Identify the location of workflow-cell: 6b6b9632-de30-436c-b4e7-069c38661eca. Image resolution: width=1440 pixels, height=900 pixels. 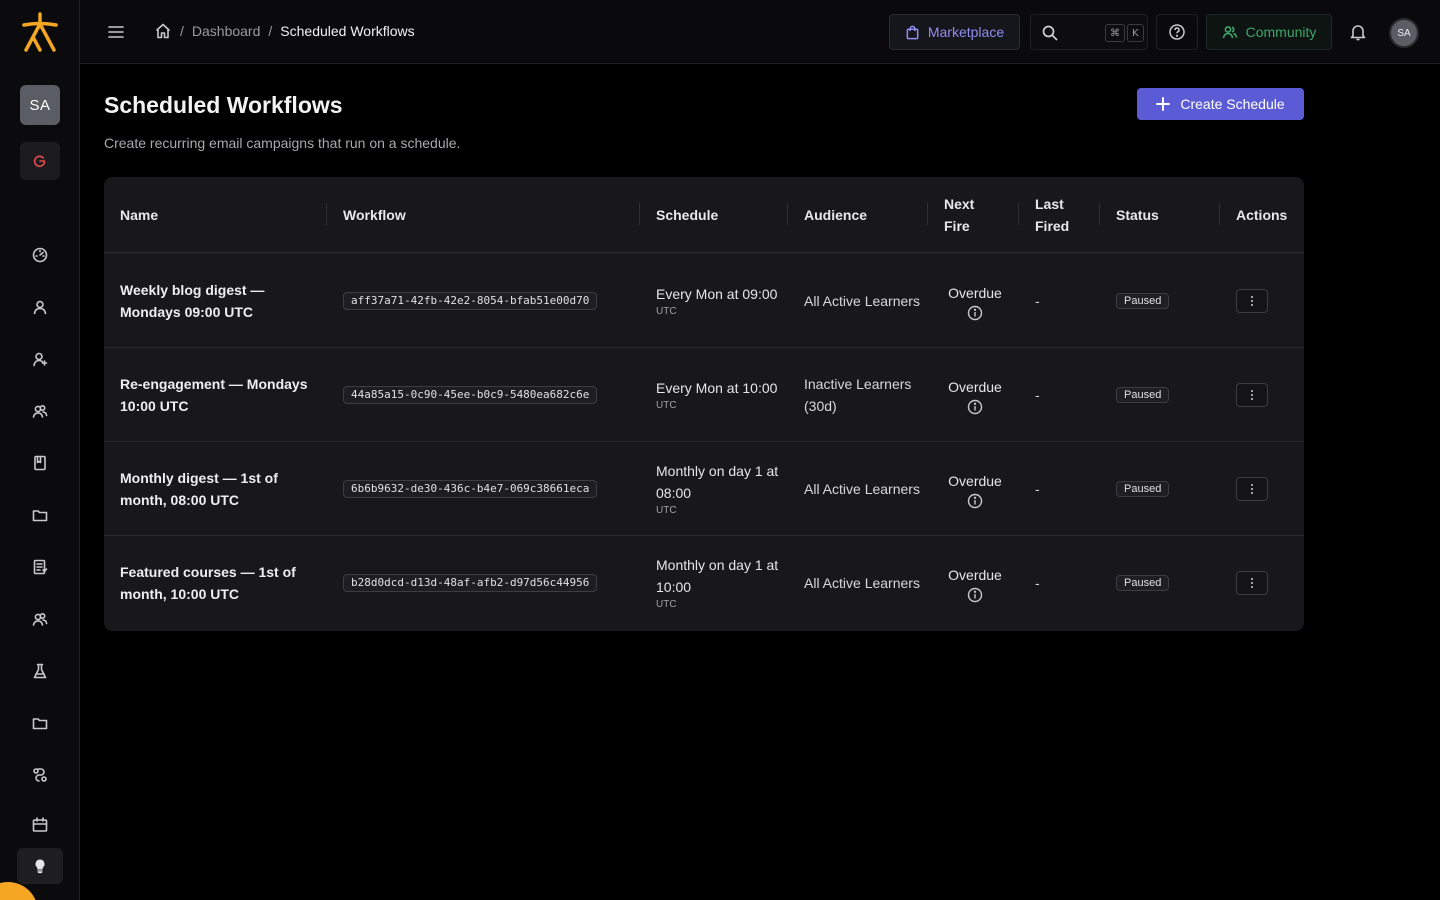
(470, 489).